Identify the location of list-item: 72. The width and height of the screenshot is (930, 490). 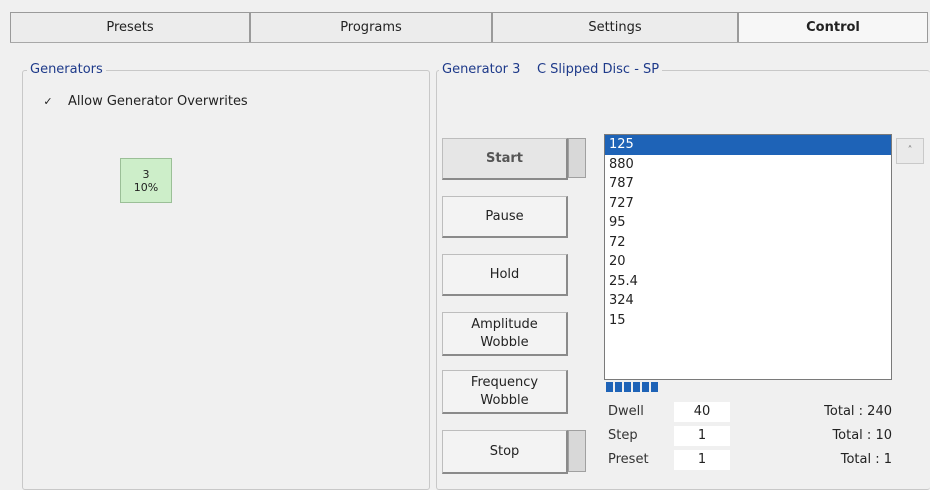
(748, 243).